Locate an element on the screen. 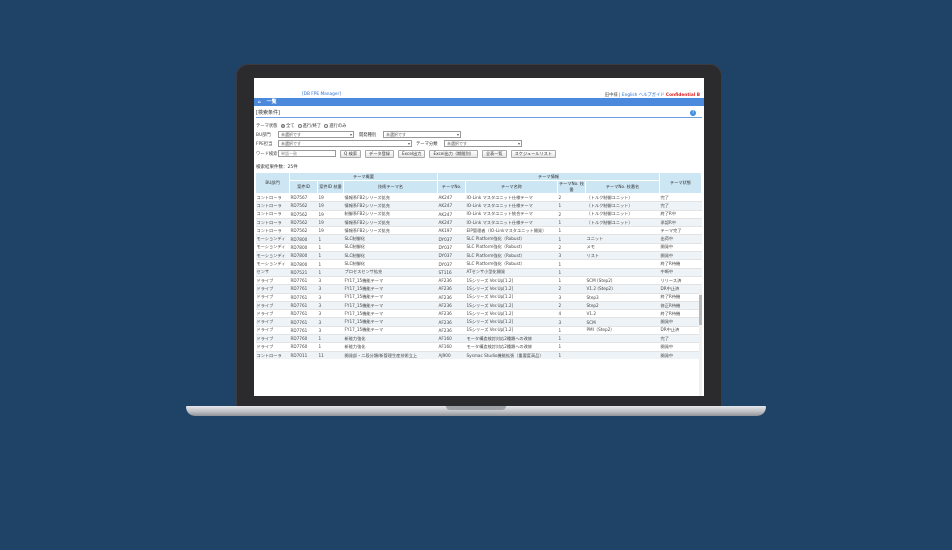 The height and width of the screenshot is (550, 952). radio-progress-only is located at coordinates (326, 125).